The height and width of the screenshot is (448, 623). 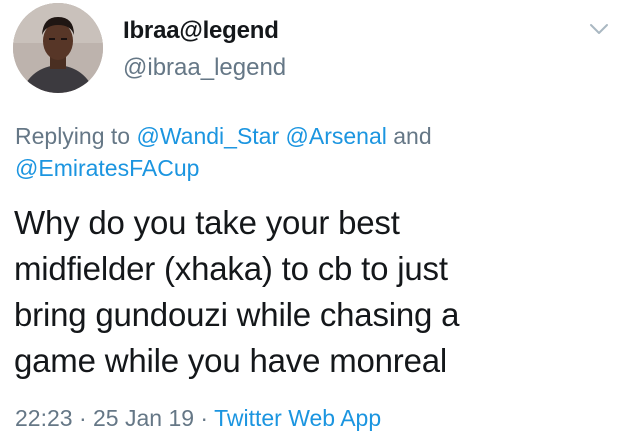 I want to click on tweet-time: 22:23, so click(x=44, y=418).